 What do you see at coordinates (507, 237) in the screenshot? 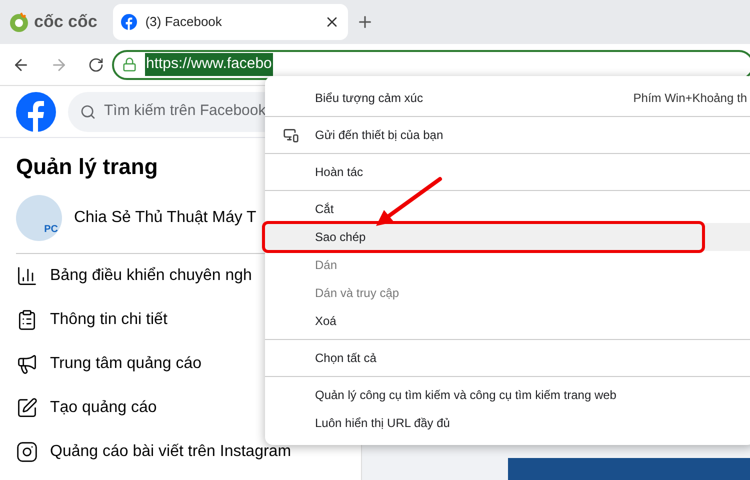
I see `menu-item: Sao chép` at bounding box center [507, 237].